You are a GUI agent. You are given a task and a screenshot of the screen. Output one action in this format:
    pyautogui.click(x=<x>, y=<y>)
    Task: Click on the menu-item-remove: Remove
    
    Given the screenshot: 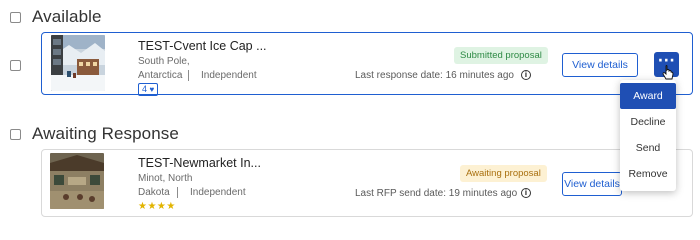 What is the action you would take?
    pyautogui.click(x=648, y=174)
    